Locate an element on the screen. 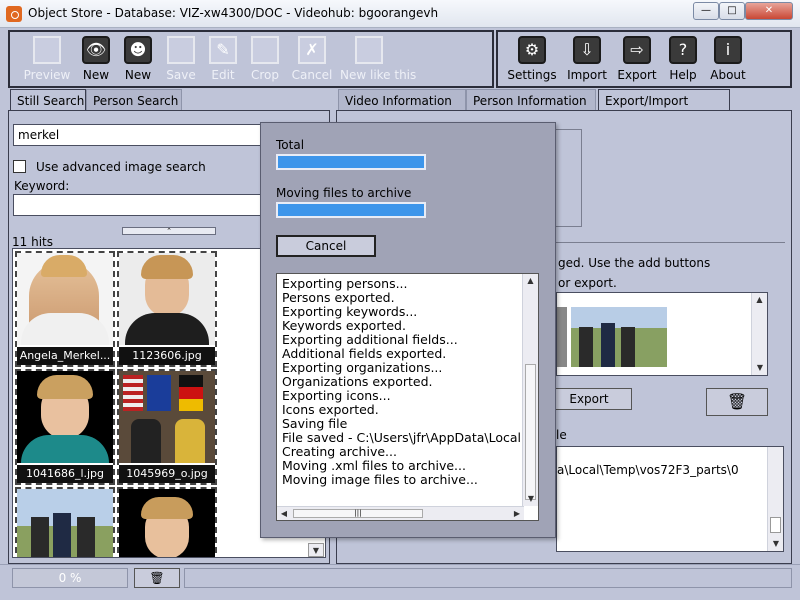 This screenshot has width=800, height=600. export-path-text: a\Local\Temp\vos72F3_parts\0 is located at coordinates (648, 470).